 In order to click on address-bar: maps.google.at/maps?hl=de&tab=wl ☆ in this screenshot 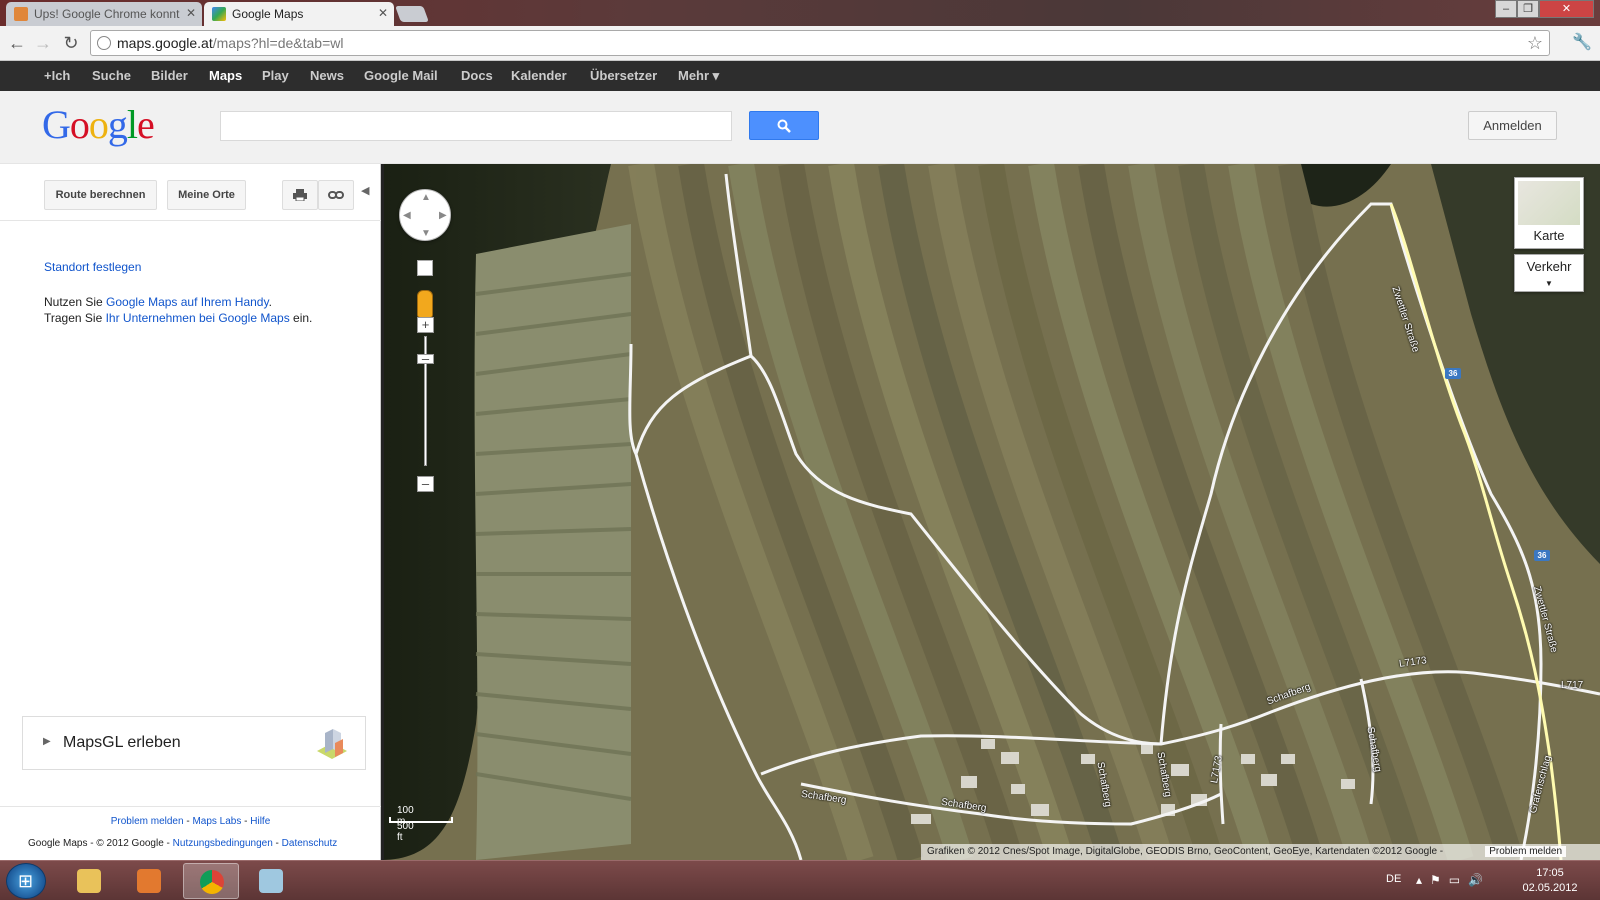, I will do `click(820, 43)`.